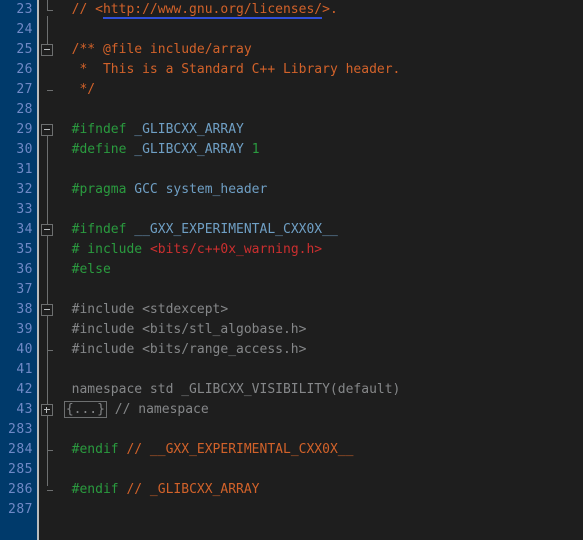  I want to click on code-line: */, so click(75, 90).